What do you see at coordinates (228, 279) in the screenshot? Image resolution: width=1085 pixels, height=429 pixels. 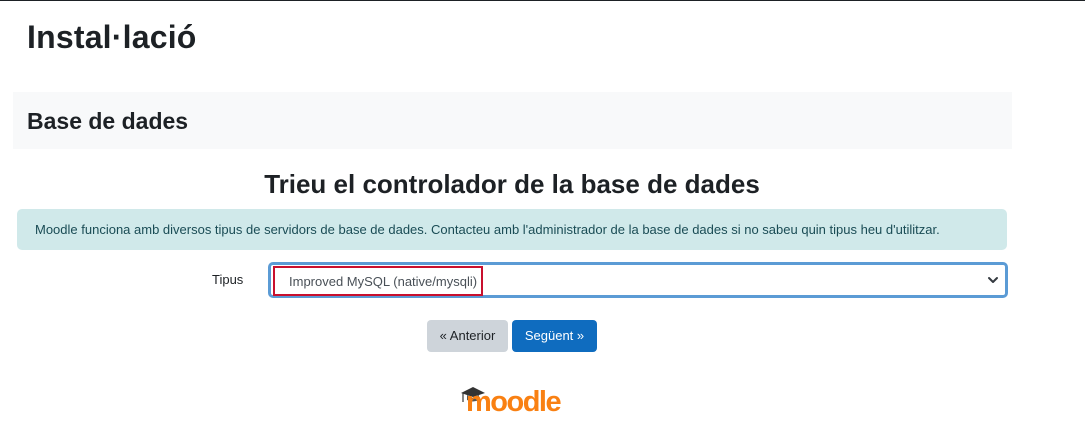 I see `database-type-label: Tipus` at bounding box center [228, 279].